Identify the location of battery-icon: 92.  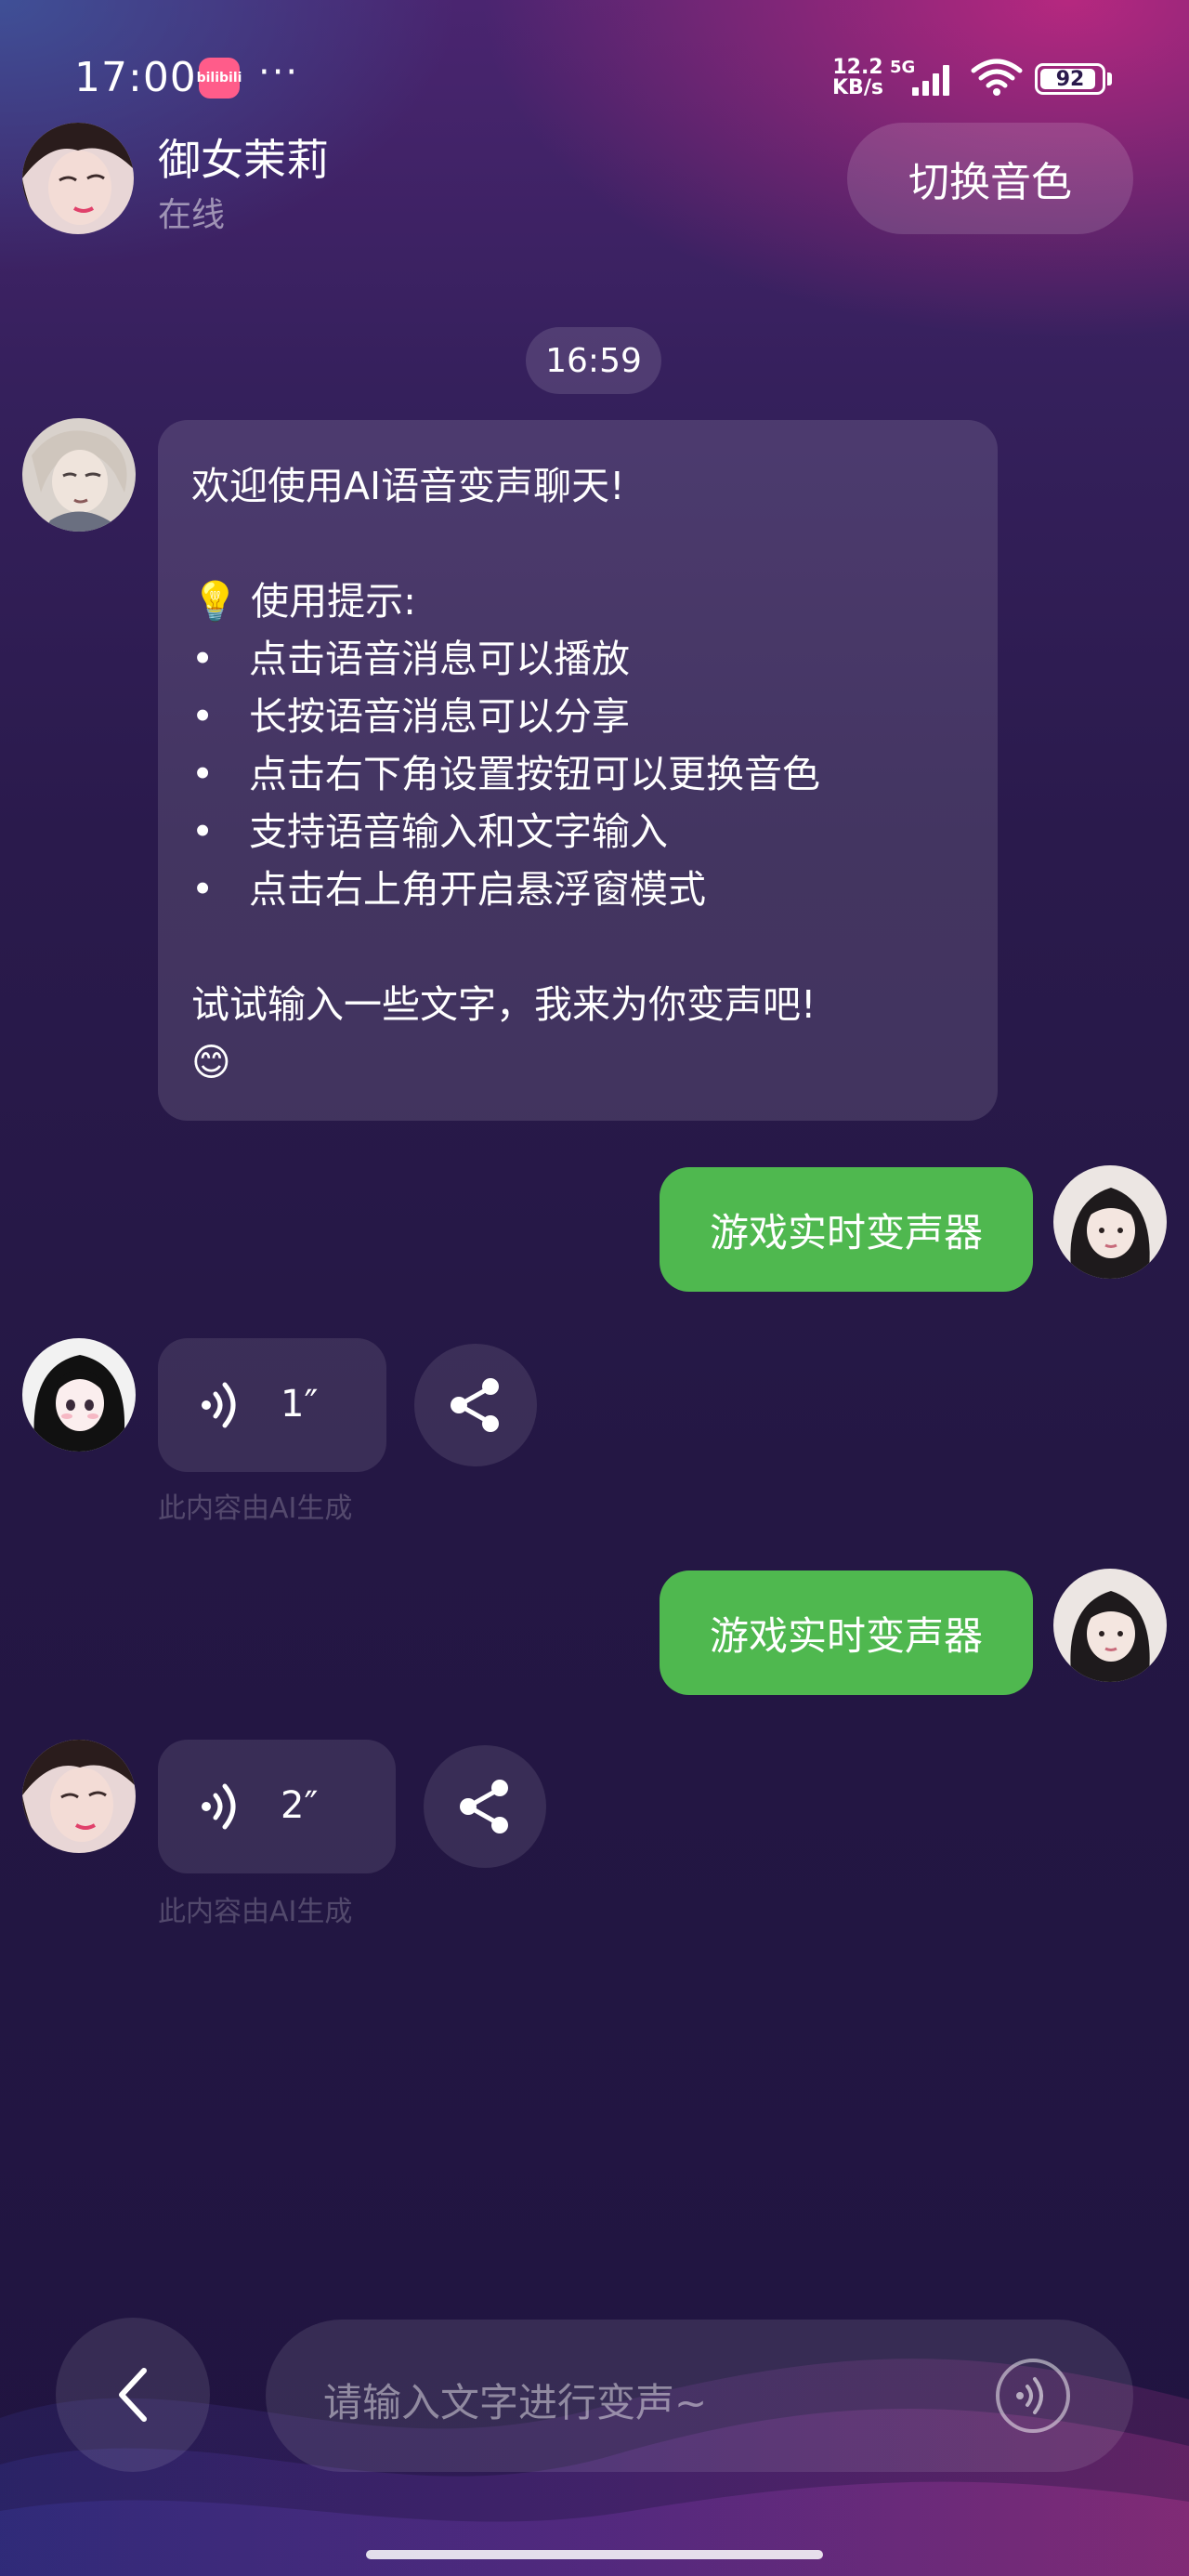
(1070, 79).